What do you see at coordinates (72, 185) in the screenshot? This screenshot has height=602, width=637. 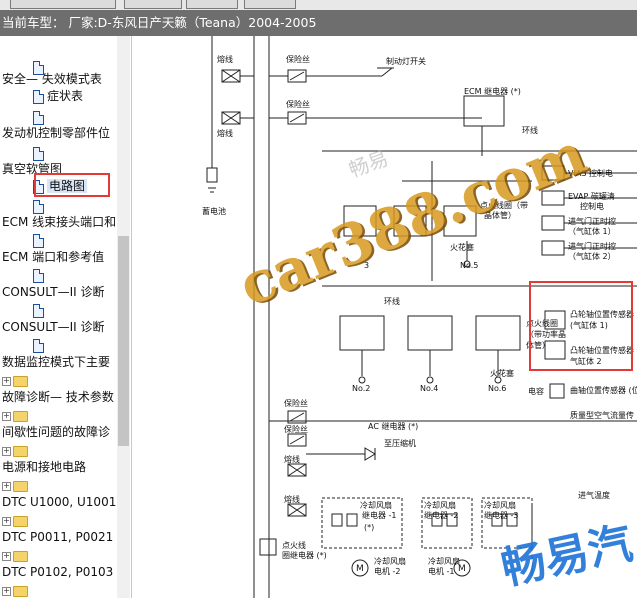 I see `selection-highlight-box` at bounding box center [72, 185].